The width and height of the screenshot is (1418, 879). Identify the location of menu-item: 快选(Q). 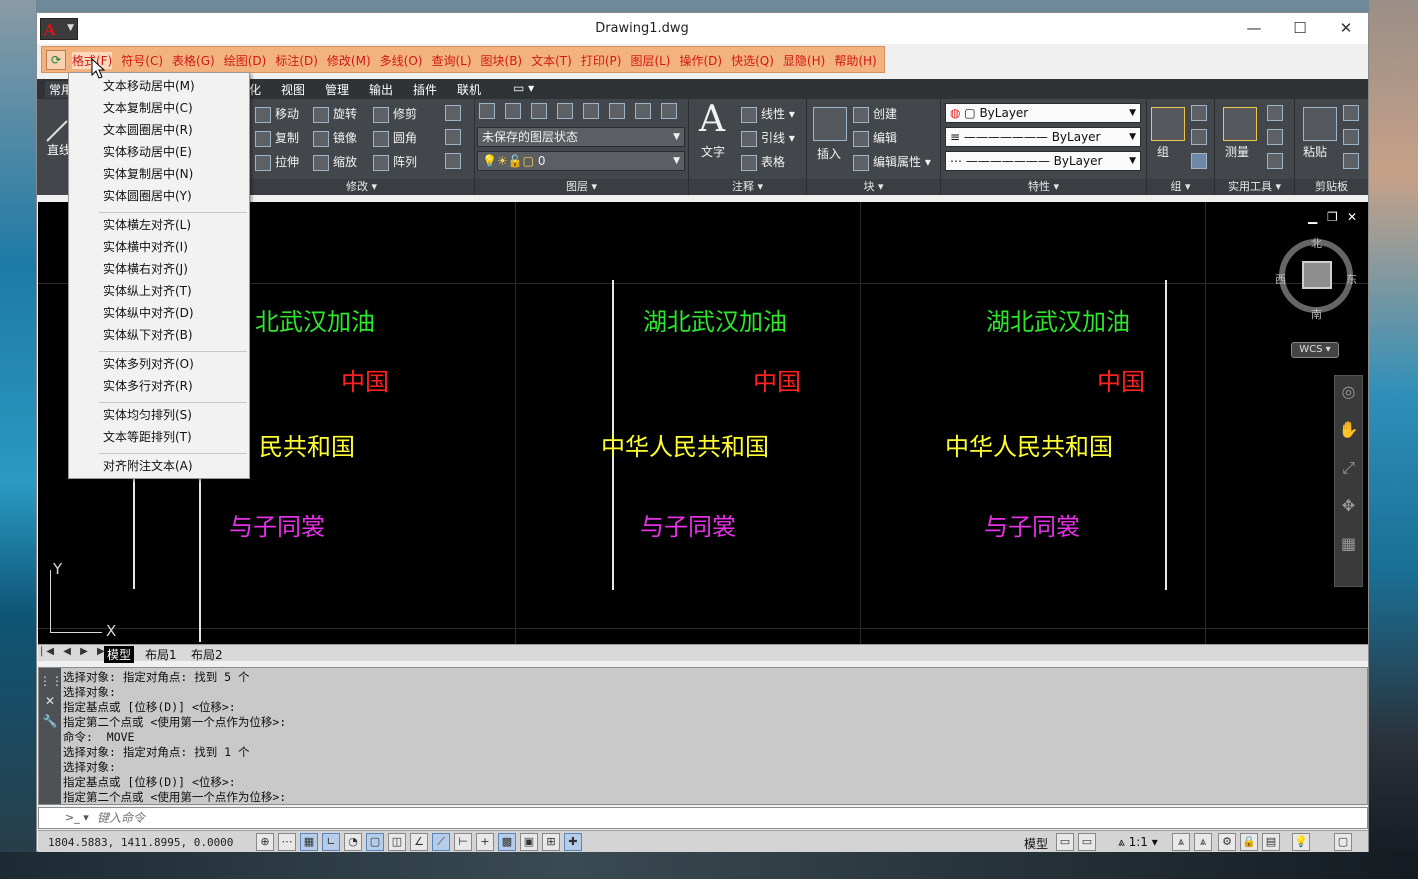
(752, 60).